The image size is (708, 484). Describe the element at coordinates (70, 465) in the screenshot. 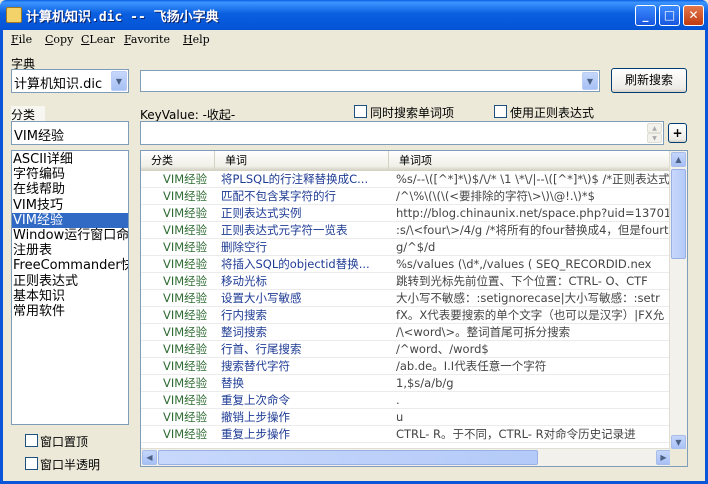

I see `translucent-label: 窗口半透明` at that location.